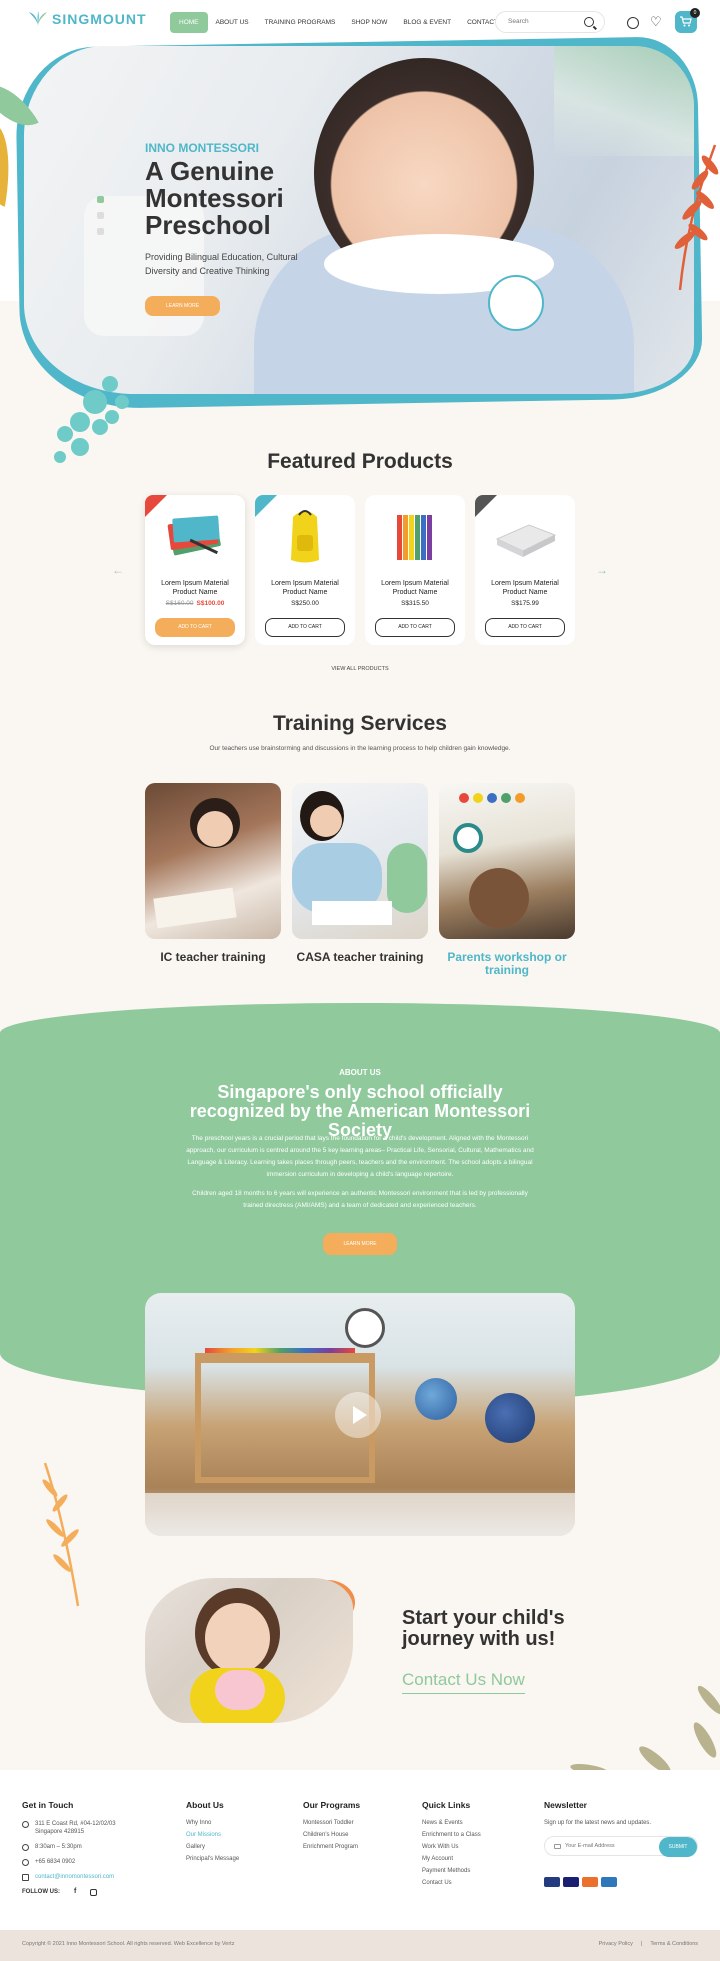  I want to click on nav-shop: SHOP NOW, so click(369, 22).